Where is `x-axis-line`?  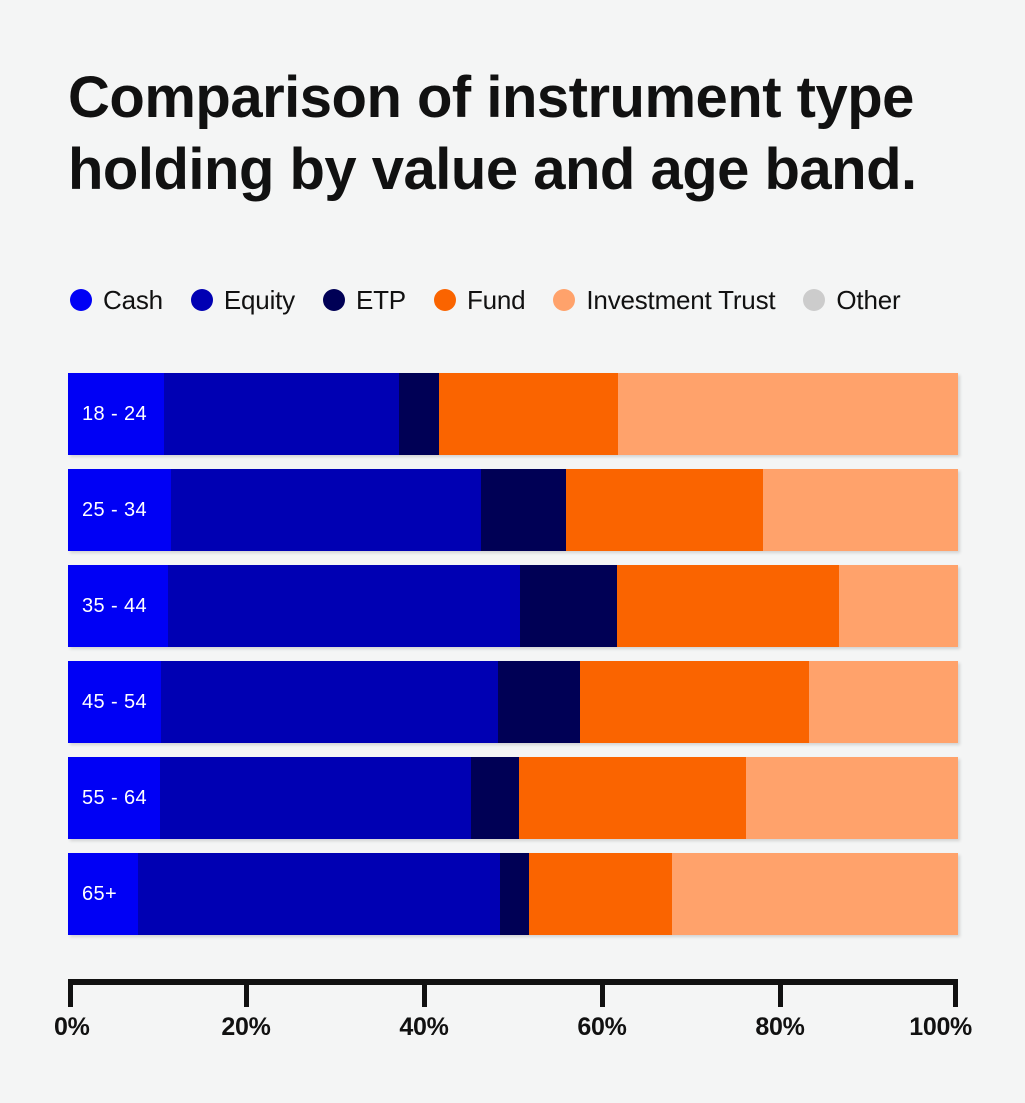
x-axis-line is located at coordinates (513, 982).